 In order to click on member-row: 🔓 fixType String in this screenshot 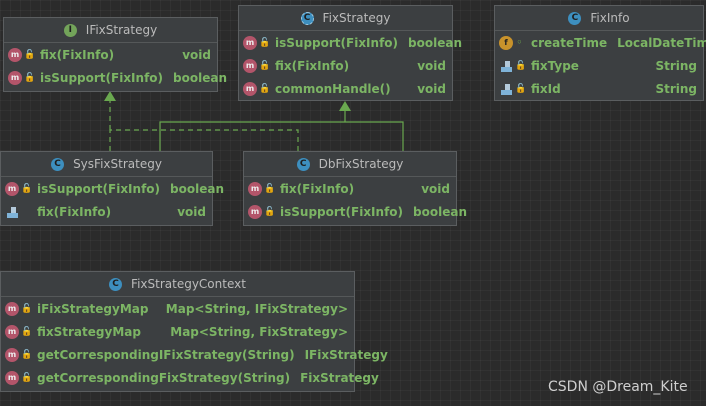, I will do `click(599, 65)`.